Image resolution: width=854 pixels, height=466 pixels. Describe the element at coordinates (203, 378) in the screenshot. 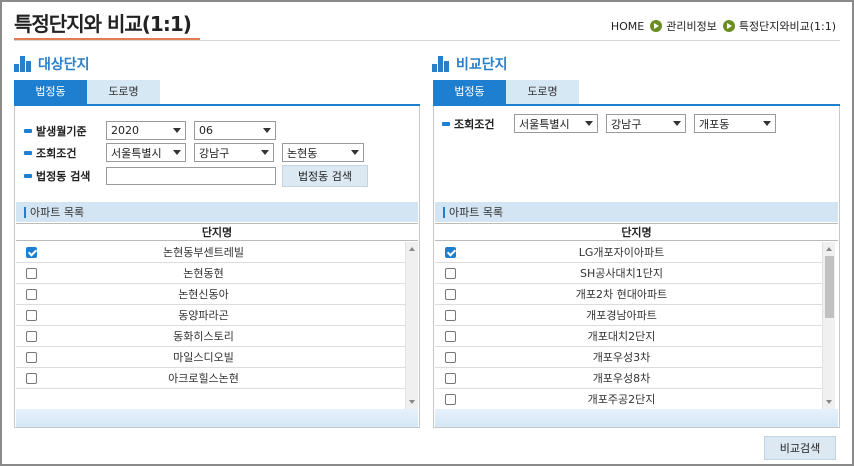

I see `apartment-name: 아크로힐스논현` at that location.